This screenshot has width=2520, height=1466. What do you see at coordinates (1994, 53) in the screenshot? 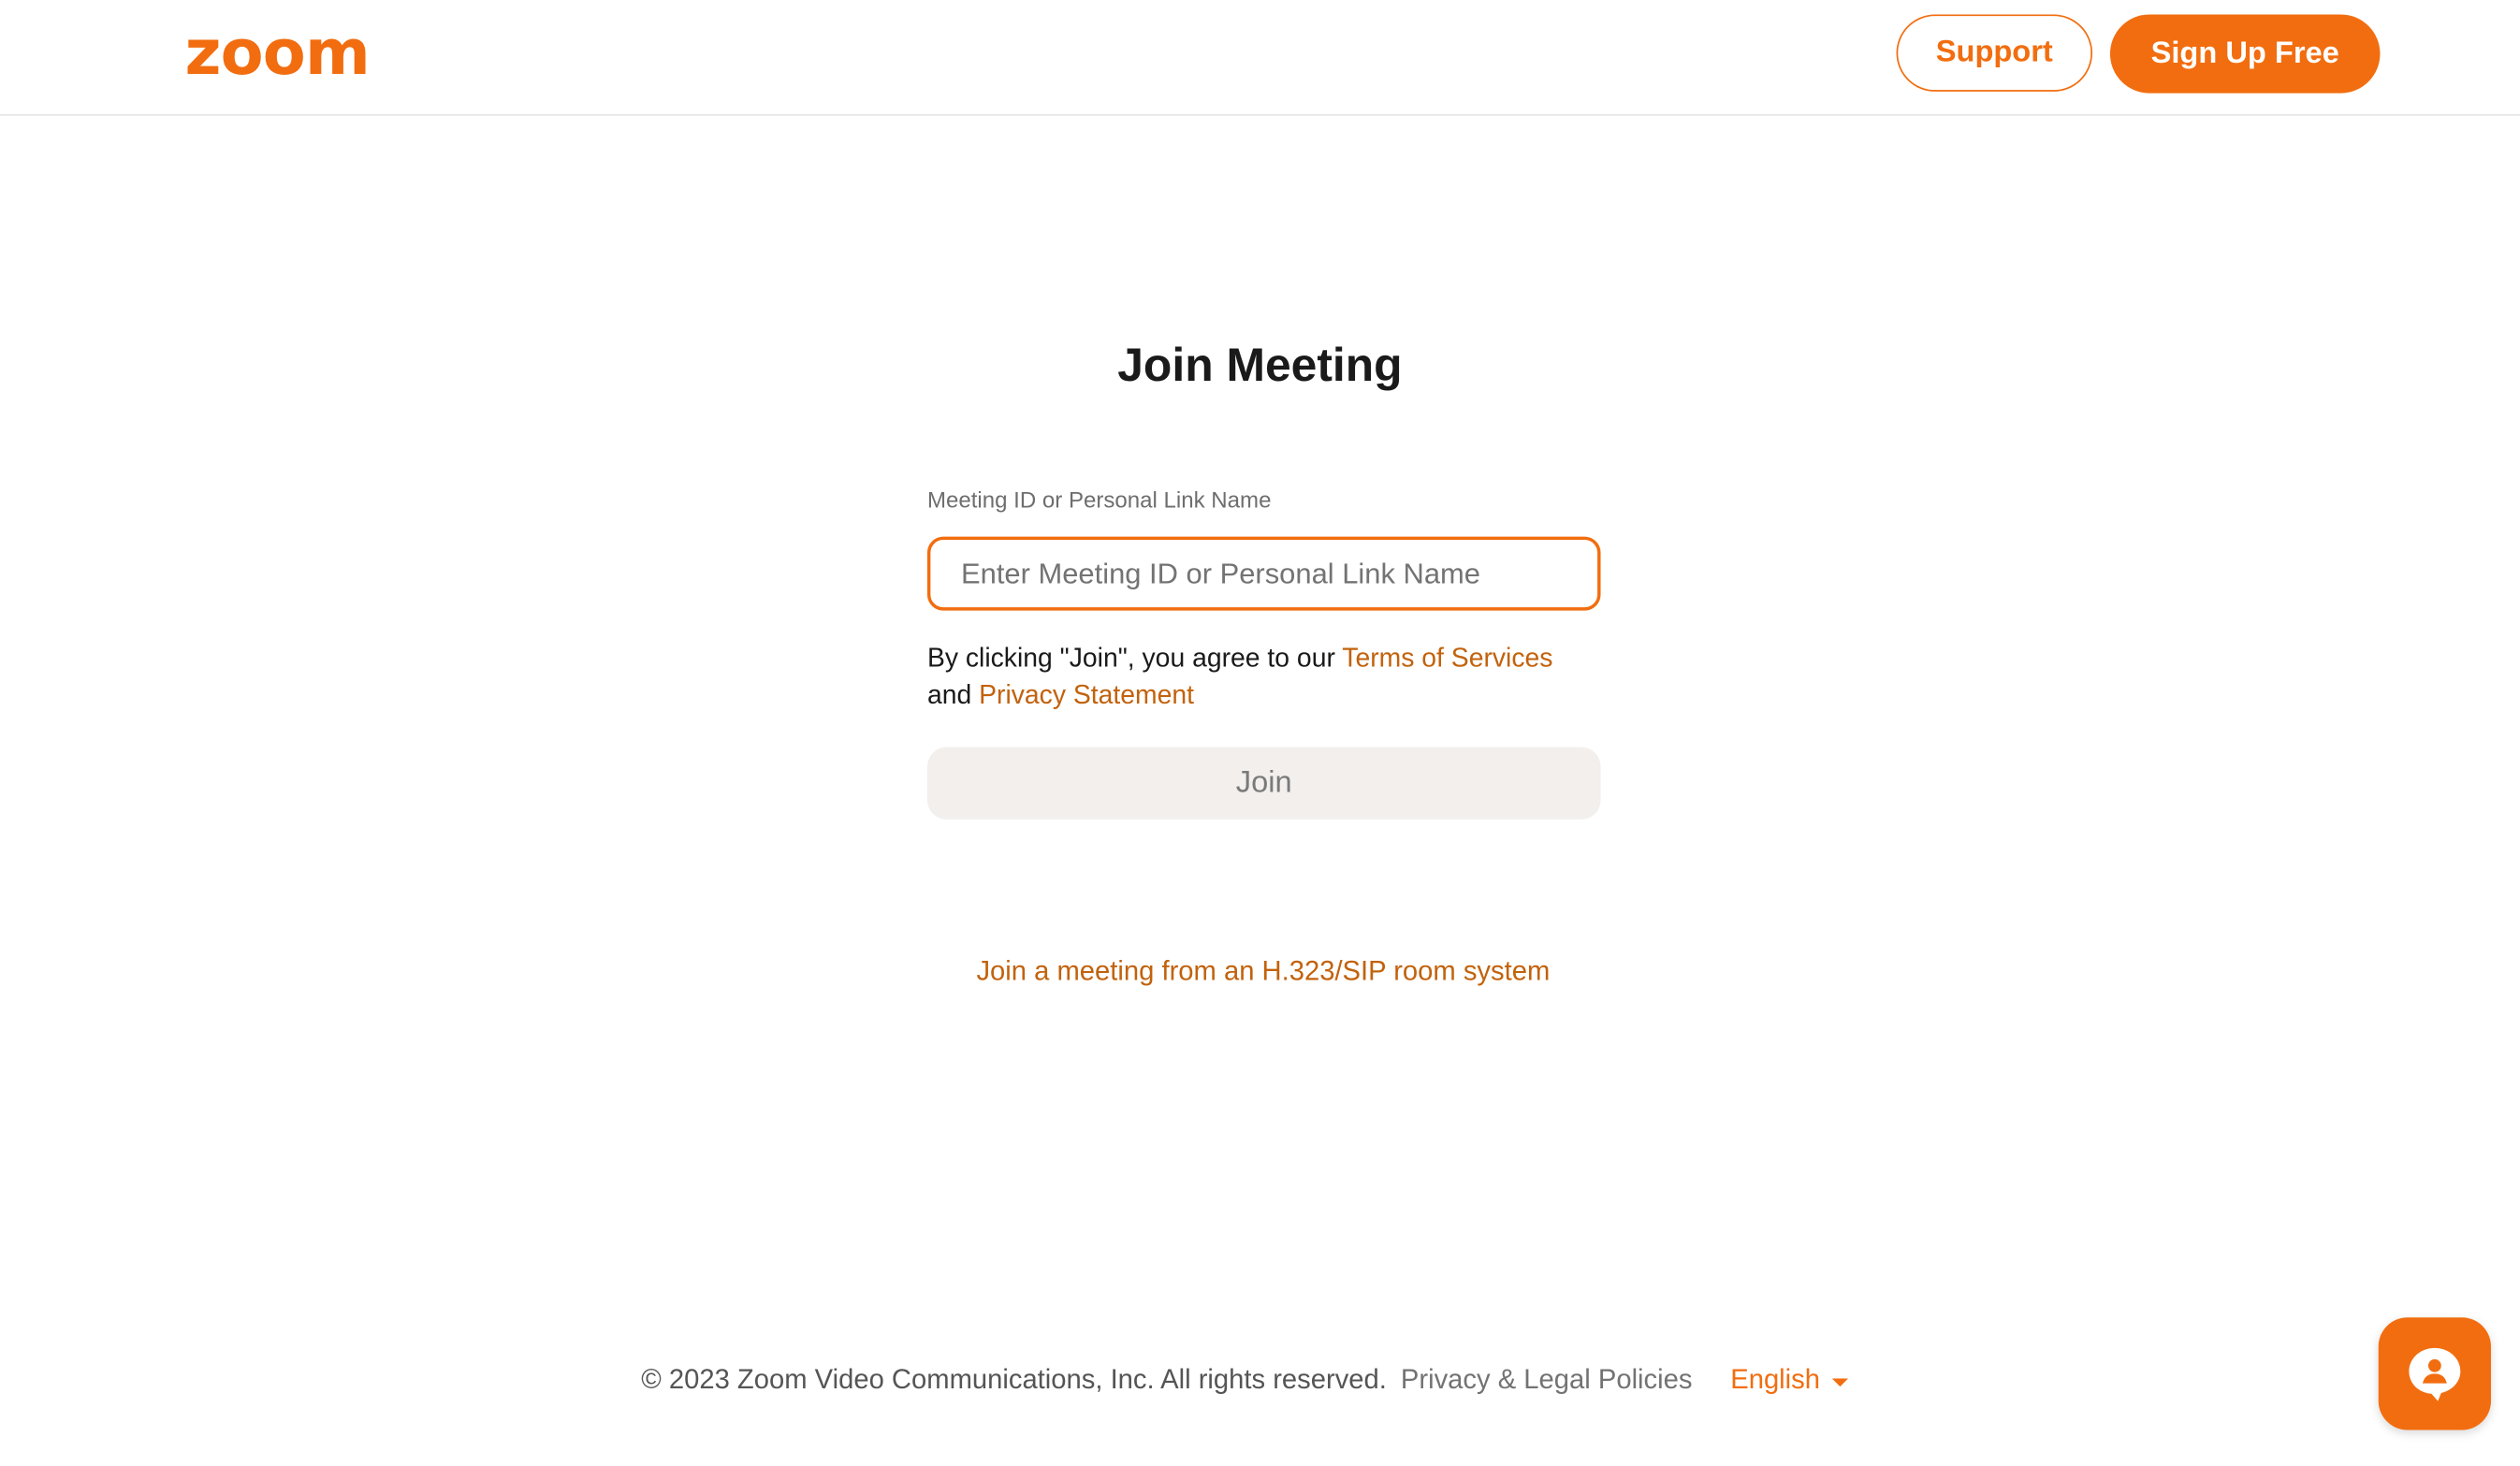
I see `support-button: Support` at bounding box center [1994, 53].